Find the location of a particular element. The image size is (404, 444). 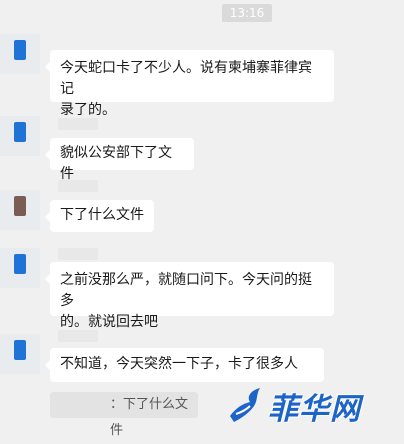

message-bubble: 貌似公安部下了文件 is located at coordinates (119, 160).